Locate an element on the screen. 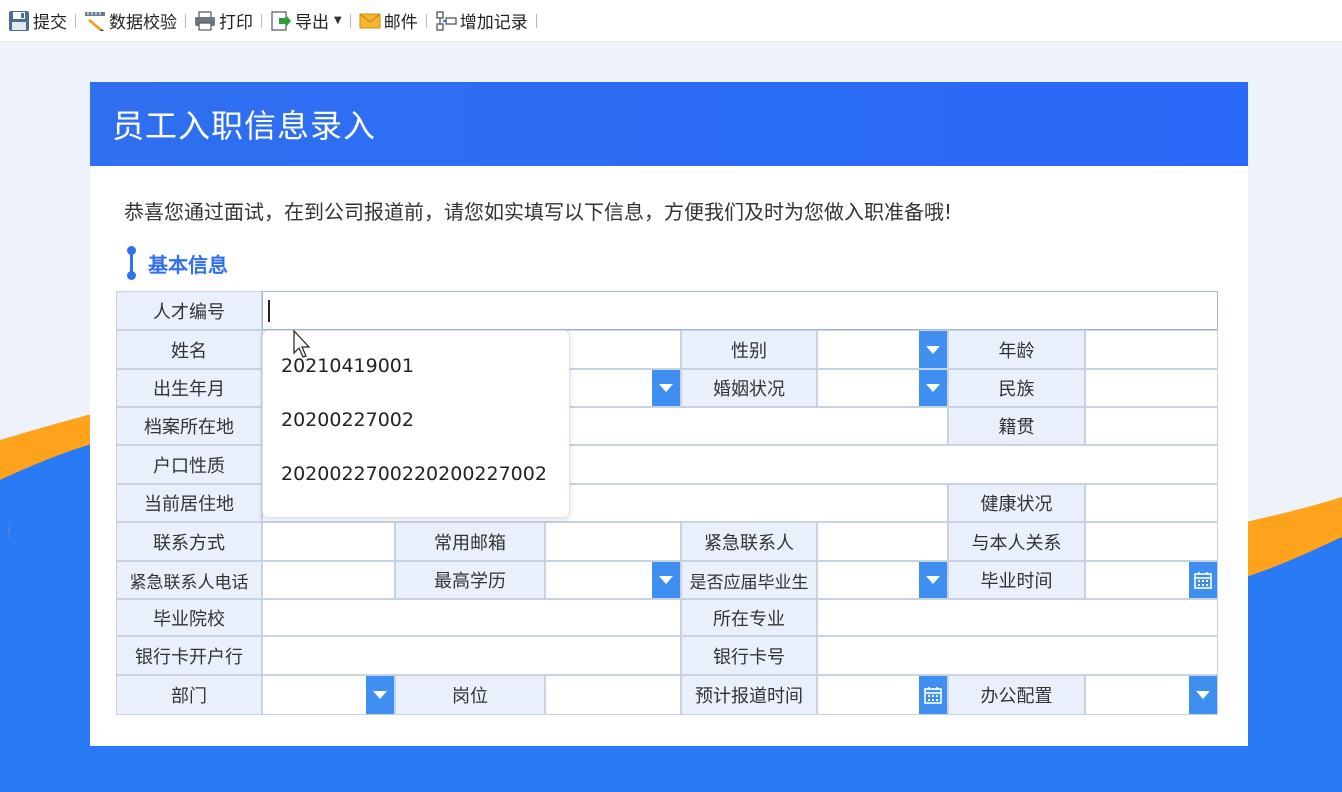  major-field is located at coordinates (1017, 617).